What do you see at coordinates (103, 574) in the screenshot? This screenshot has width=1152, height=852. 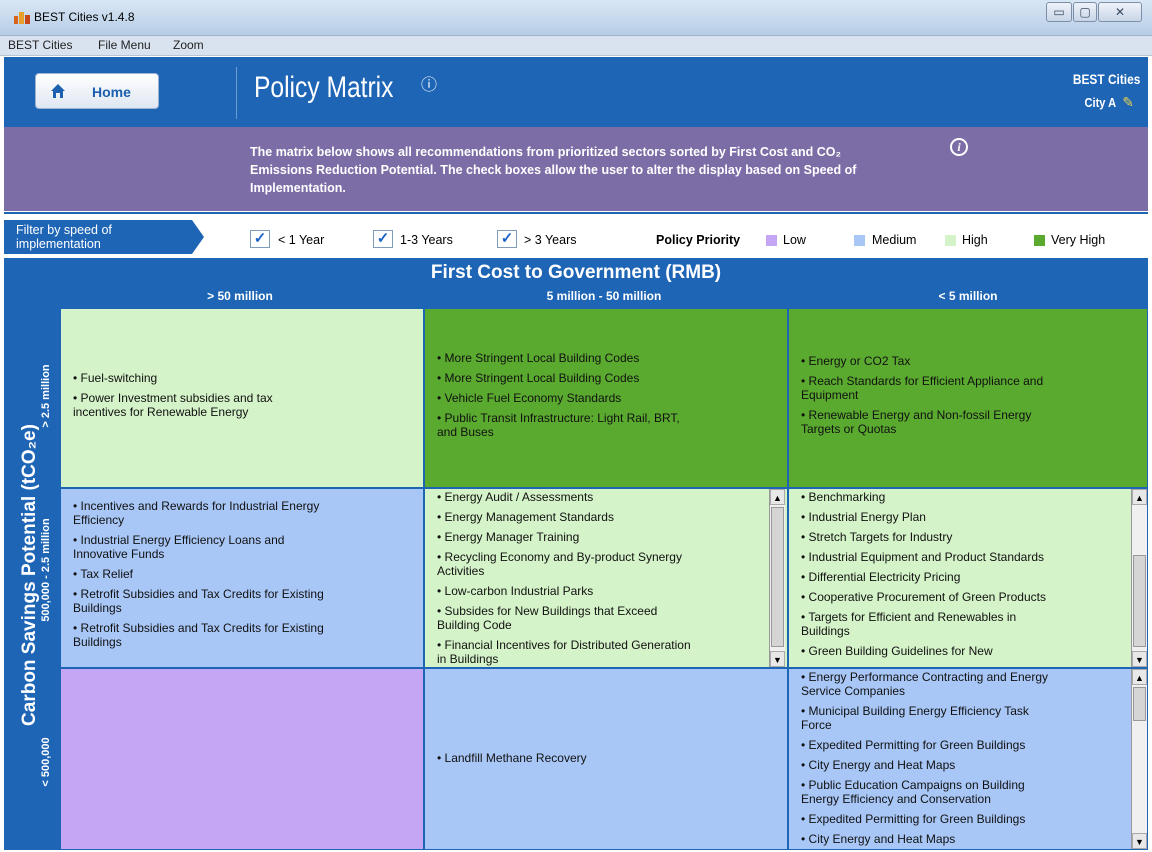 I see `policy-item: • Tax Relief` at bounding box center [103, 574].